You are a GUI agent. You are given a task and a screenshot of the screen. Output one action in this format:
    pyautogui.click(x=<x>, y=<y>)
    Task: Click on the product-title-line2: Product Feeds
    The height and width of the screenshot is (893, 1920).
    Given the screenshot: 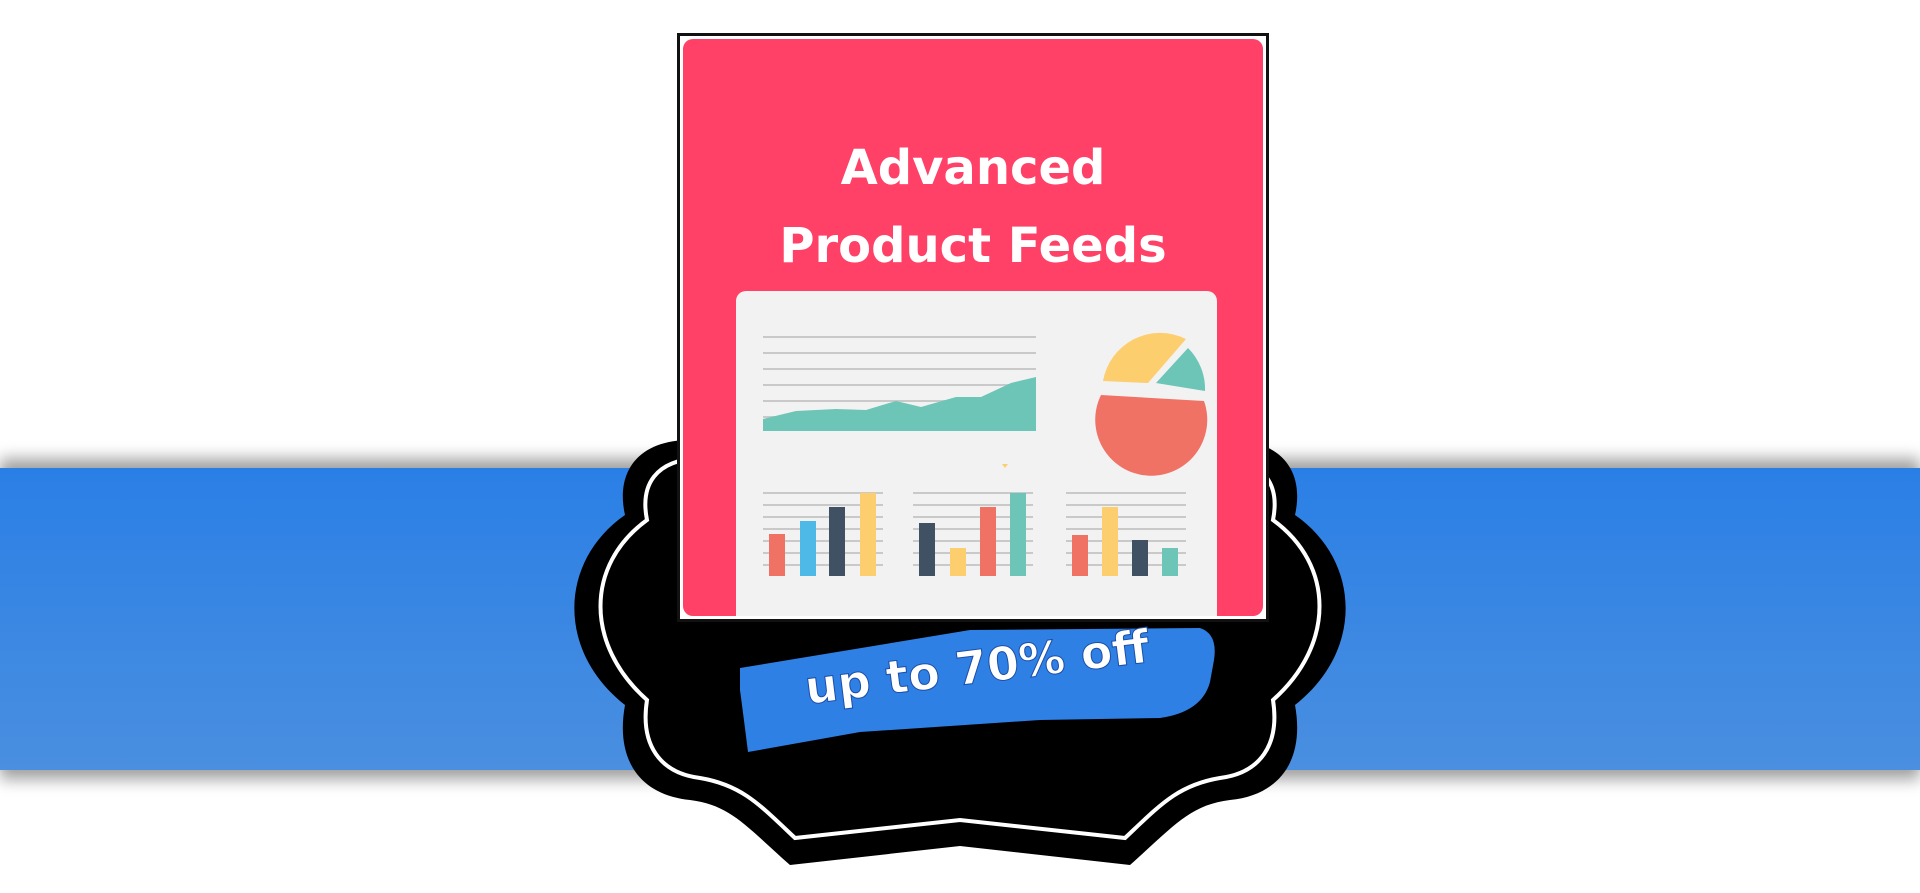 What is the action you would take?
    pyautogui.click(x=973, y=246)
    